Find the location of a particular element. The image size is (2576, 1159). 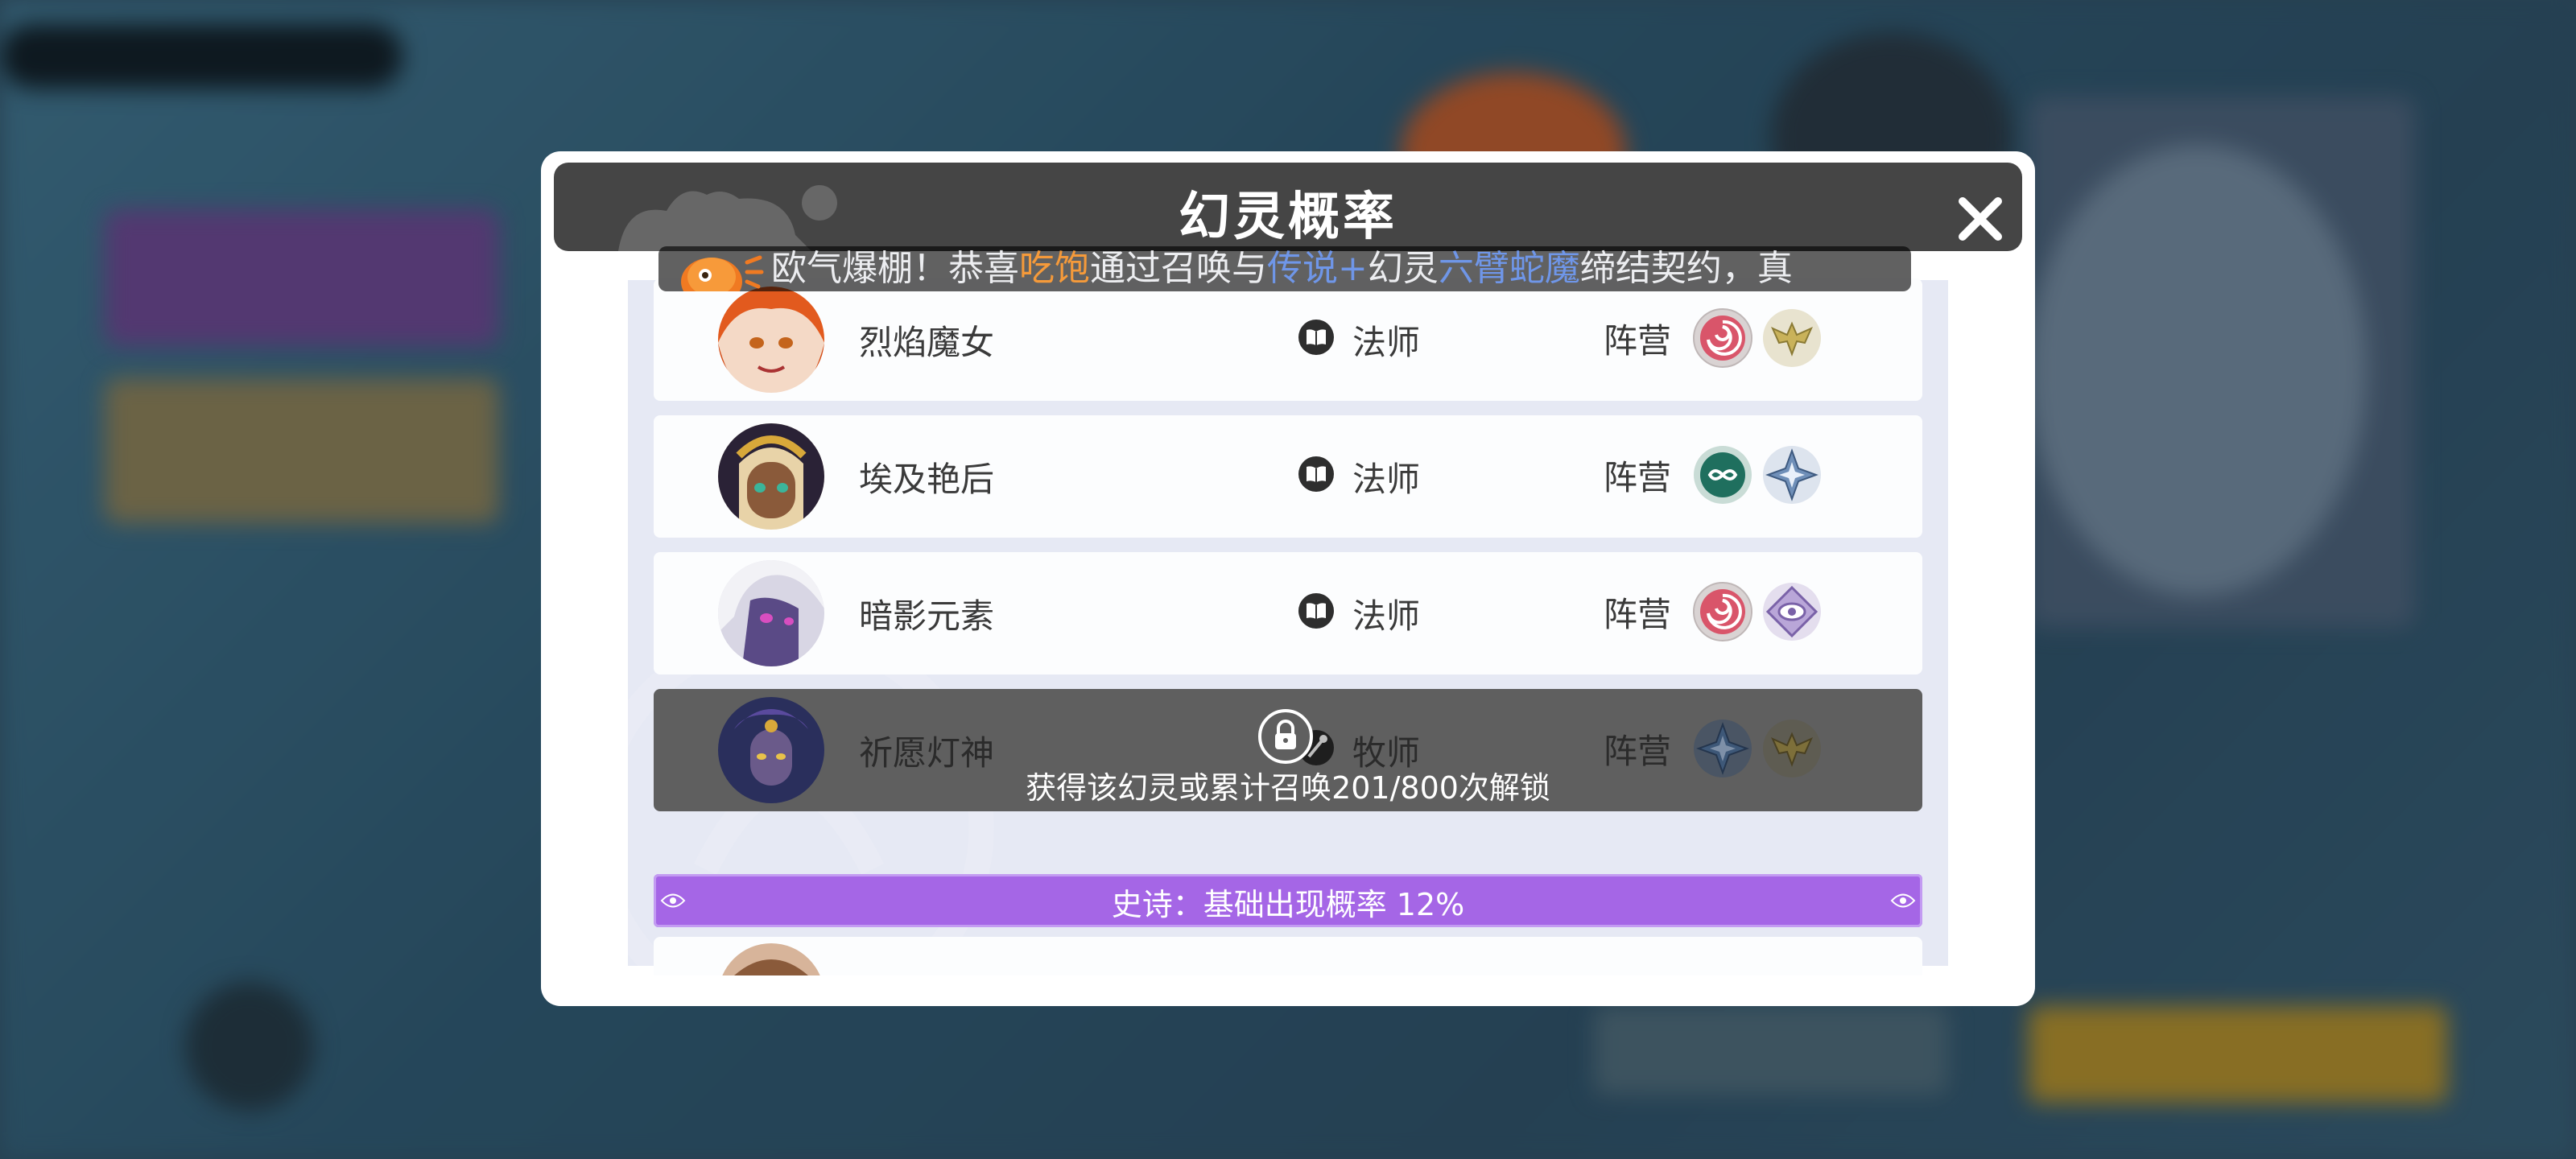

close-icon is located at coordinates (1980, 219).